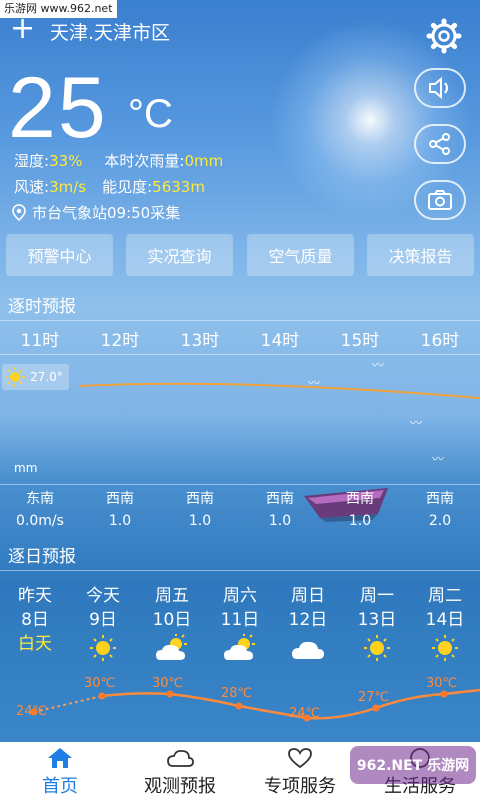 Image resolution: width=480 pixels, height=800 pixels. What do you see at coordinates (377, 596) in the screenshot?
I see `day-name: 周一` at bounding box center [377, 596].